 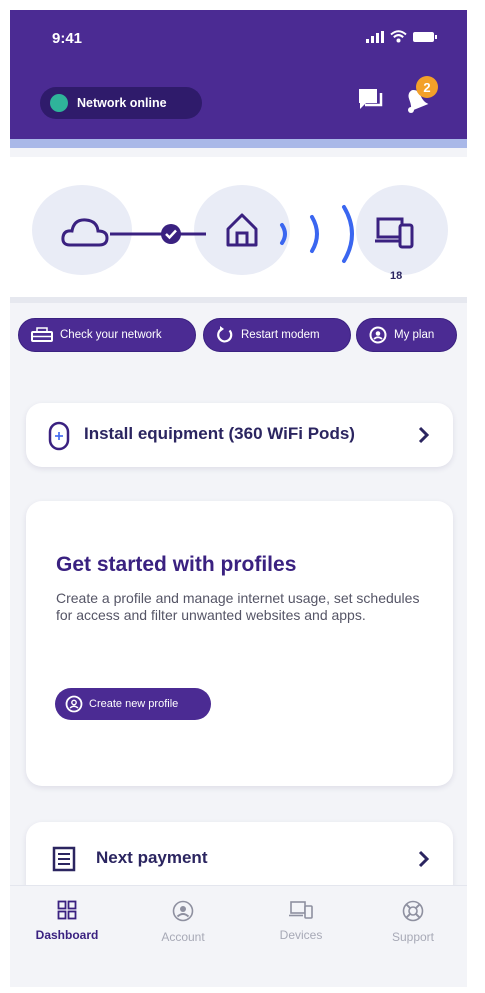 I want to click on home-icon, so click(x=242, y=230).